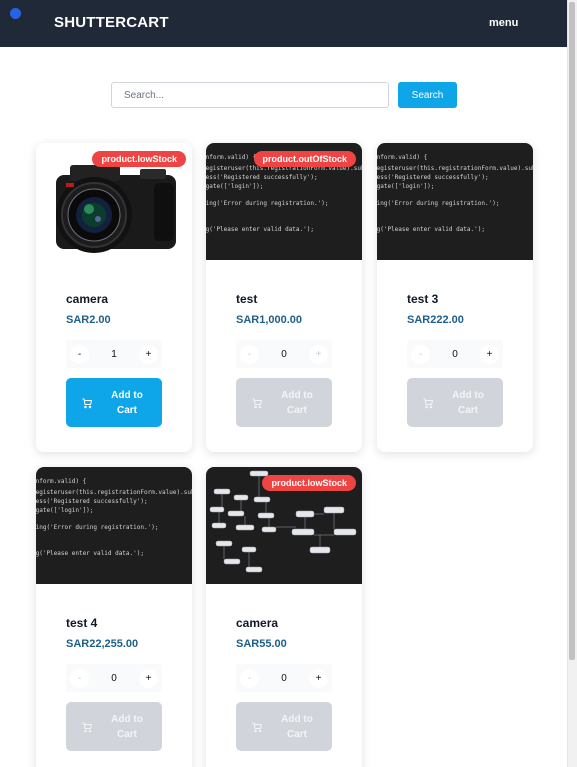 The width and height of the screenshot is (577, 767). Describe the element at coordinates (304, 159) in the screenshot. I see `stock-badge: product.outOfStock` at that location.